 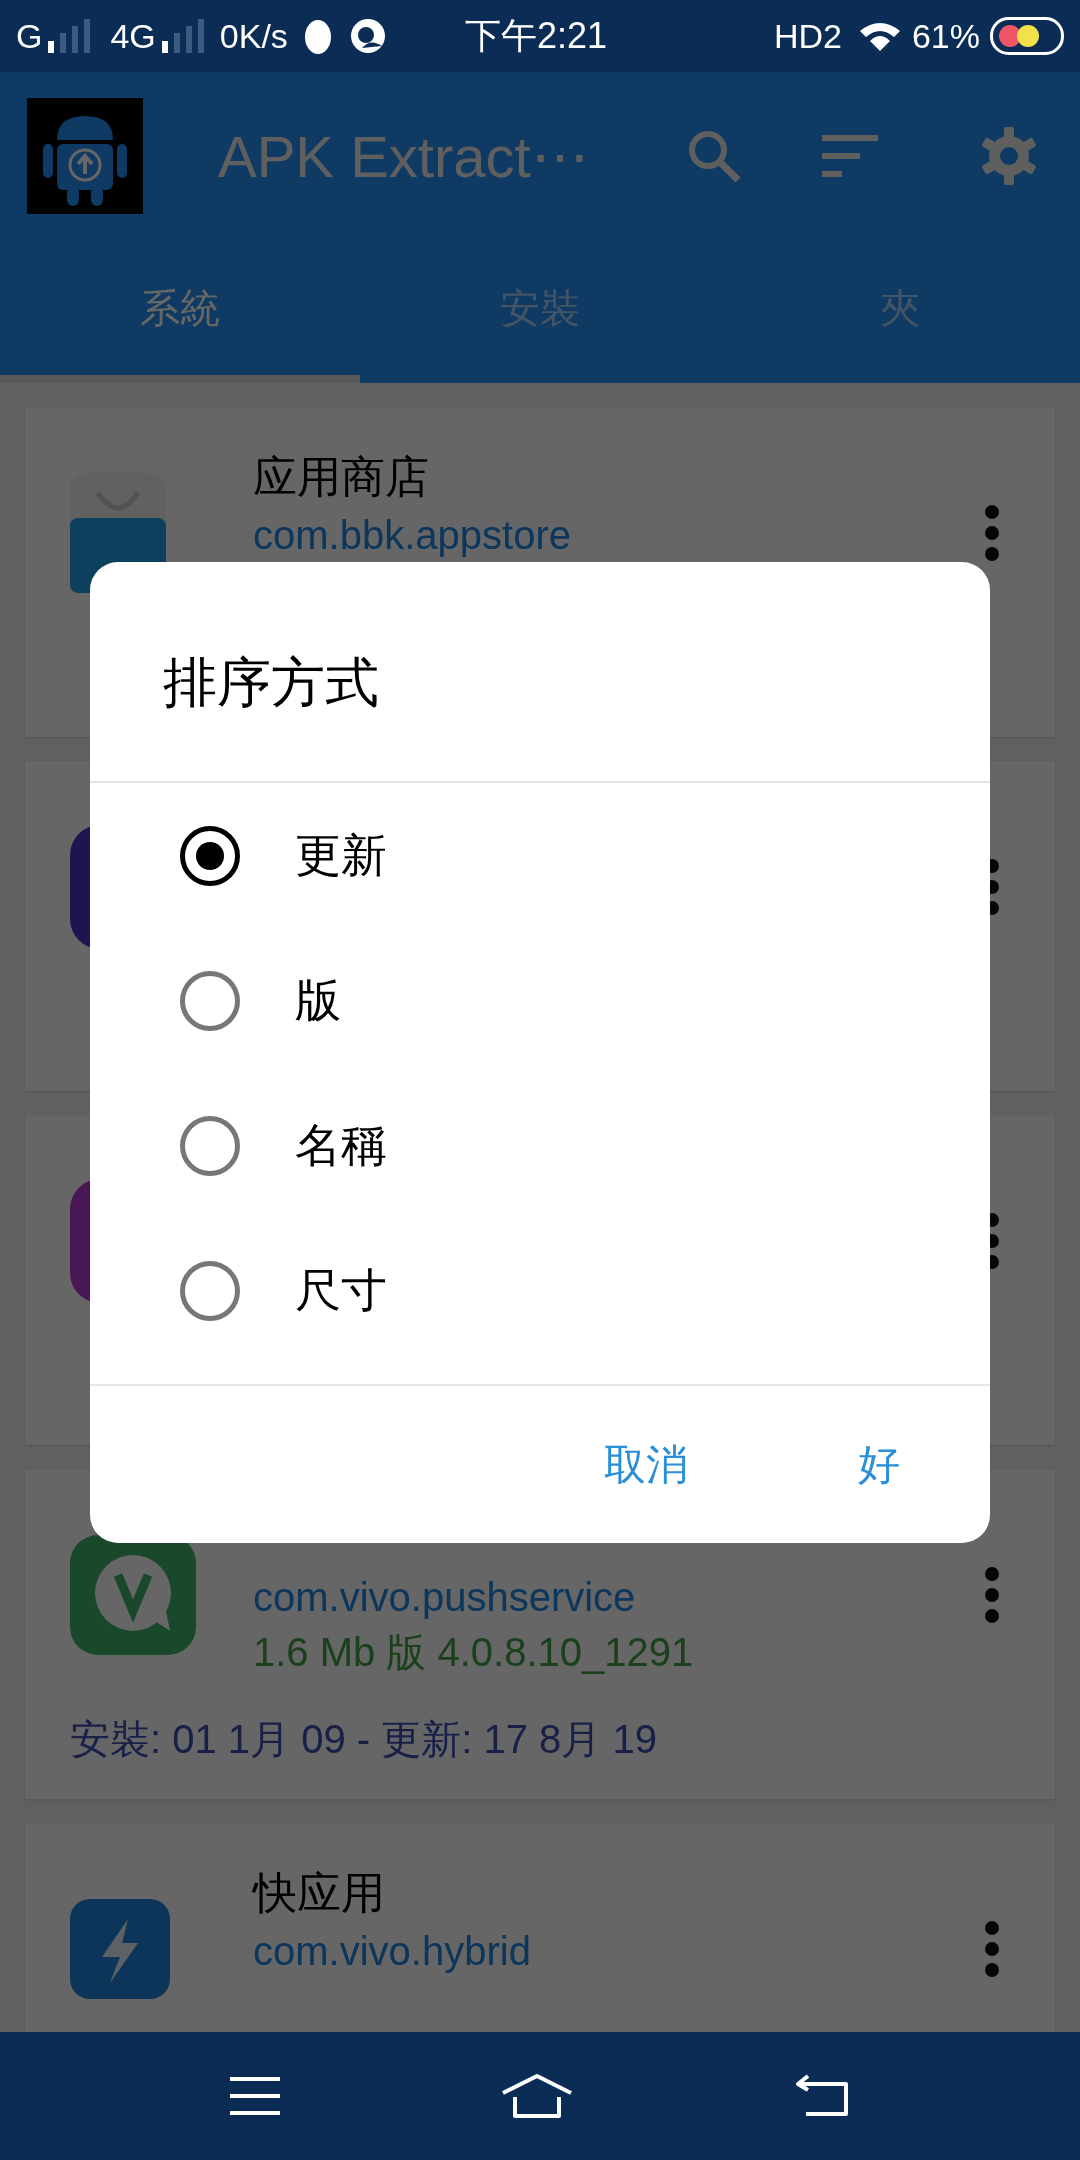 I want to click on package-name: com.vivo.pushservice, so click(x=445, y=1597).